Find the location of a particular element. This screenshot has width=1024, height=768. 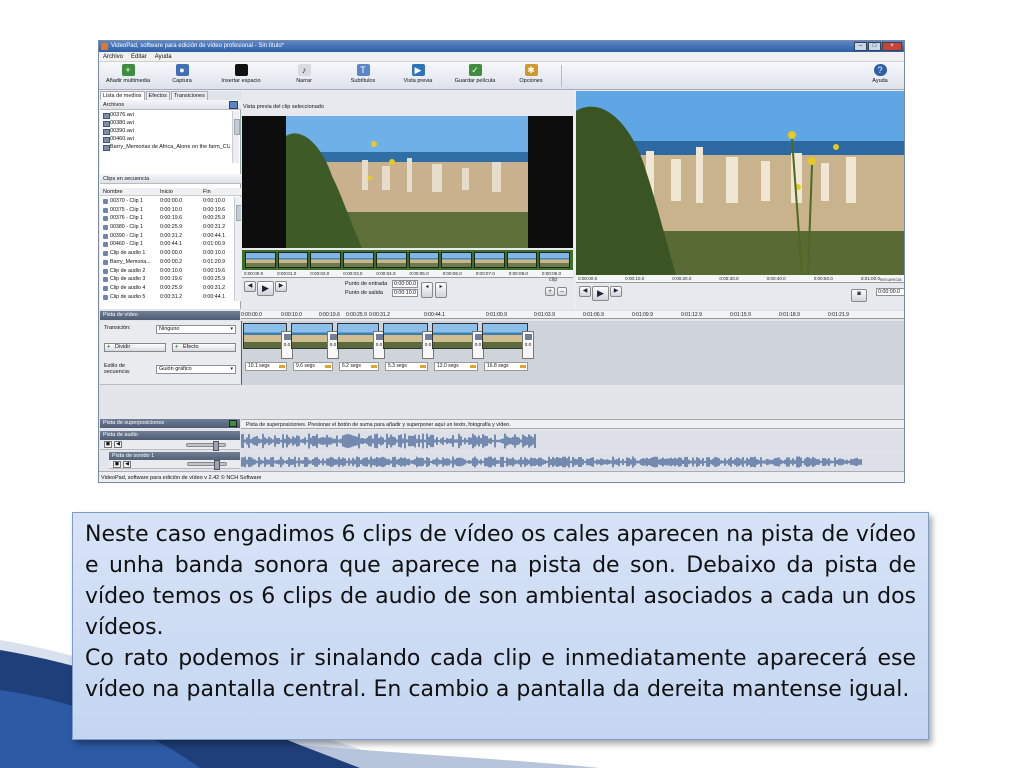

clip-name: Clip de audio 3 is located at coordinates (124, 279).